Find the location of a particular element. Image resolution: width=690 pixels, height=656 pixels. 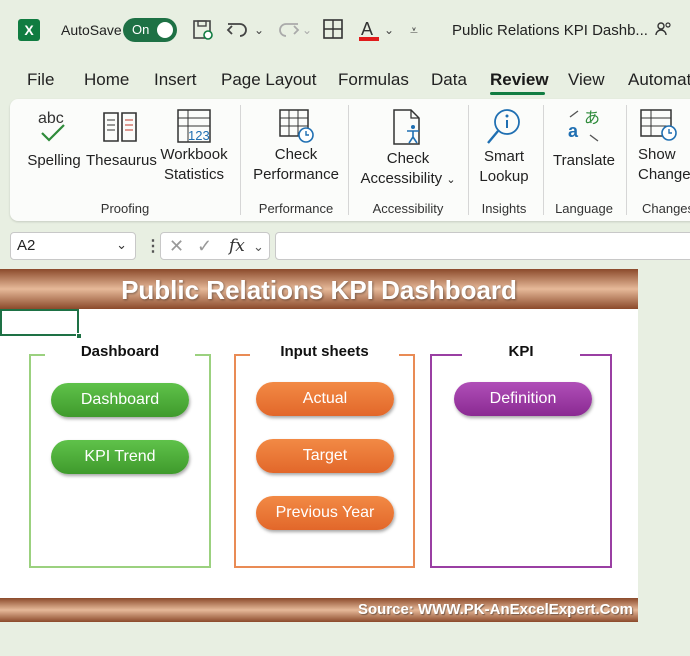

smart-lookup-button: Smart Lookup is located at coordinates (504, 147).